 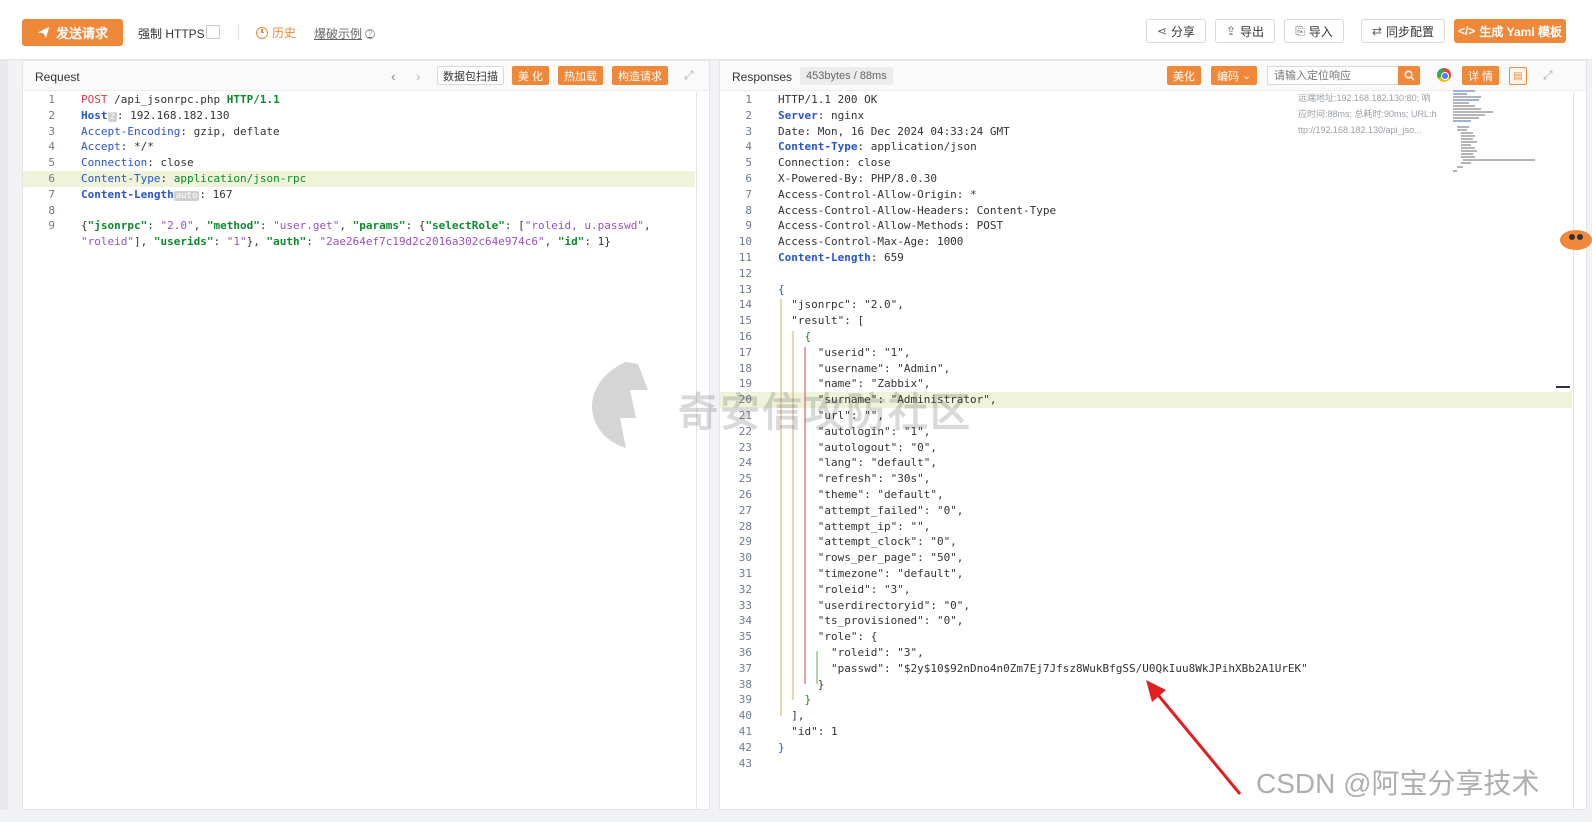 I want to click on code-line: 12, so click(x=1146, y=274).